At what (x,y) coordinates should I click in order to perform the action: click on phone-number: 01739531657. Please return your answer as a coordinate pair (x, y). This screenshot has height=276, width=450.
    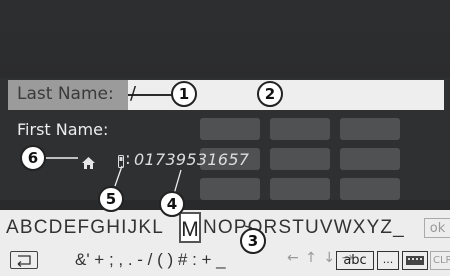
    Looking at the image, I should click on (191, 159).